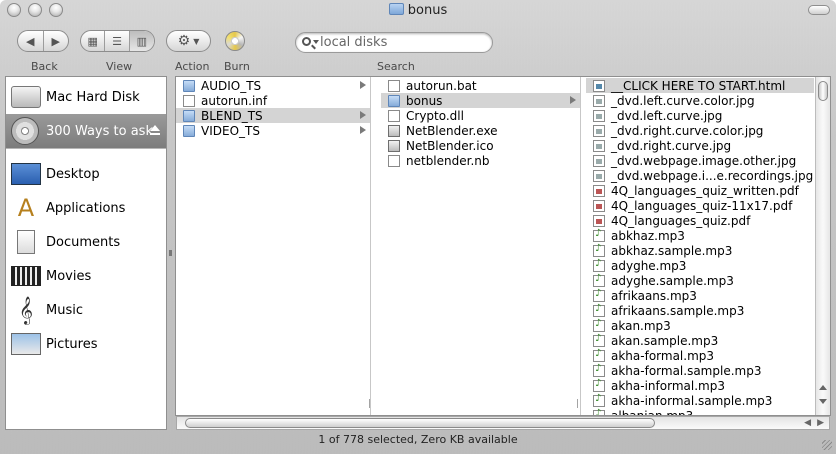  I want to click on list-item: abkhaz.sample.mp3, so click(700, 250).